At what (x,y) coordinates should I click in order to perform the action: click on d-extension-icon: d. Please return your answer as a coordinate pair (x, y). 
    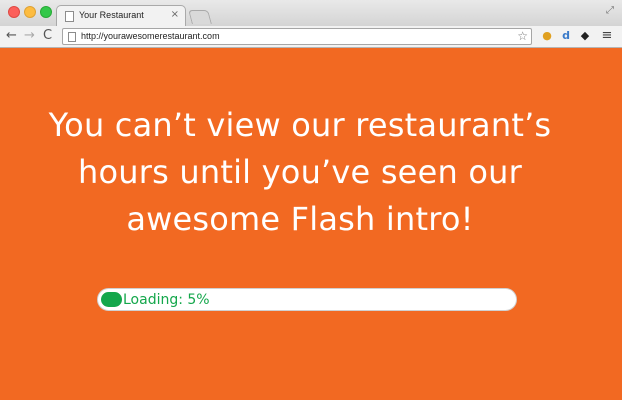
    Looking at the image, I should click on (566, 36).